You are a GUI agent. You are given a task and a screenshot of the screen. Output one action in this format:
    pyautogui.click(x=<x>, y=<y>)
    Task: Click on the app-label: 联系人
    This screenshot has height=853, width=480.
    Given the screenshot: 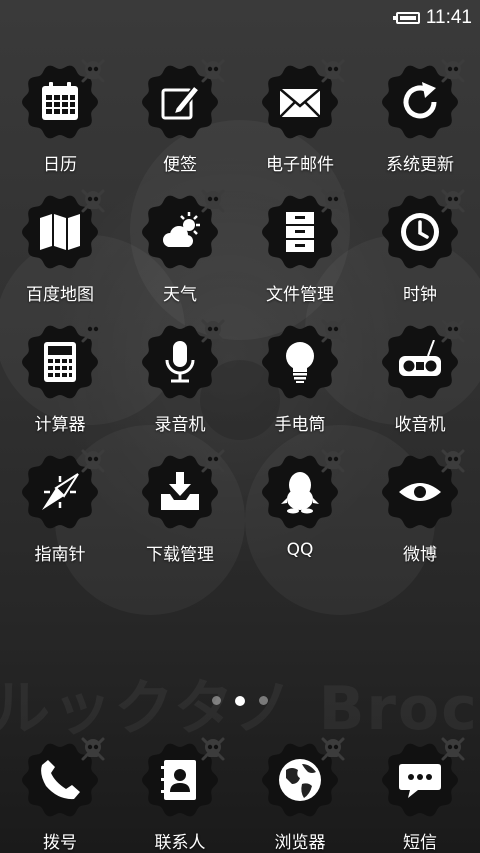 What is the action you would take?
    pyautogui.click(x=180, y=843)
    